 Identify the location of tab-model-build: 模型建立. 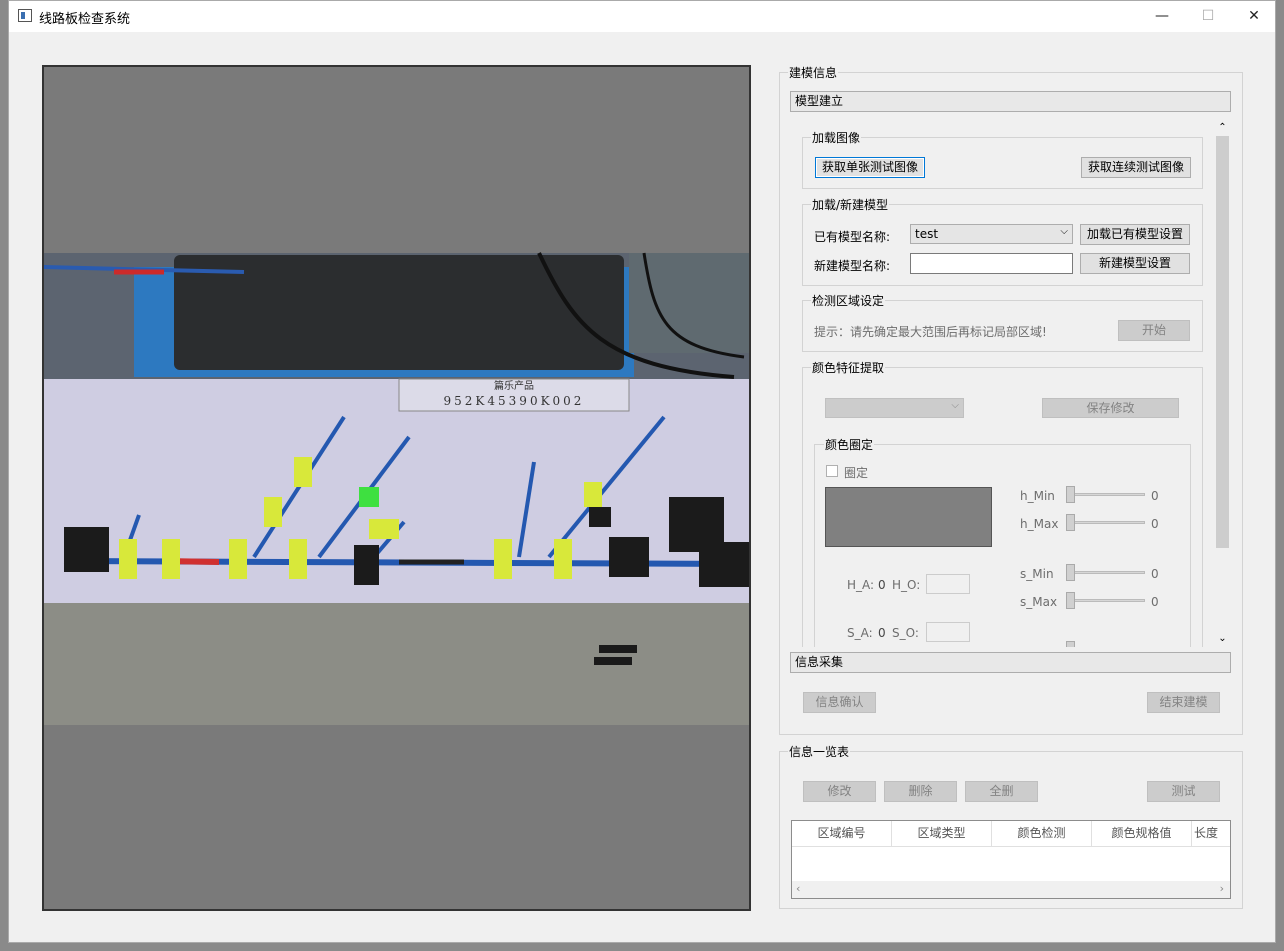
(1010, 101).